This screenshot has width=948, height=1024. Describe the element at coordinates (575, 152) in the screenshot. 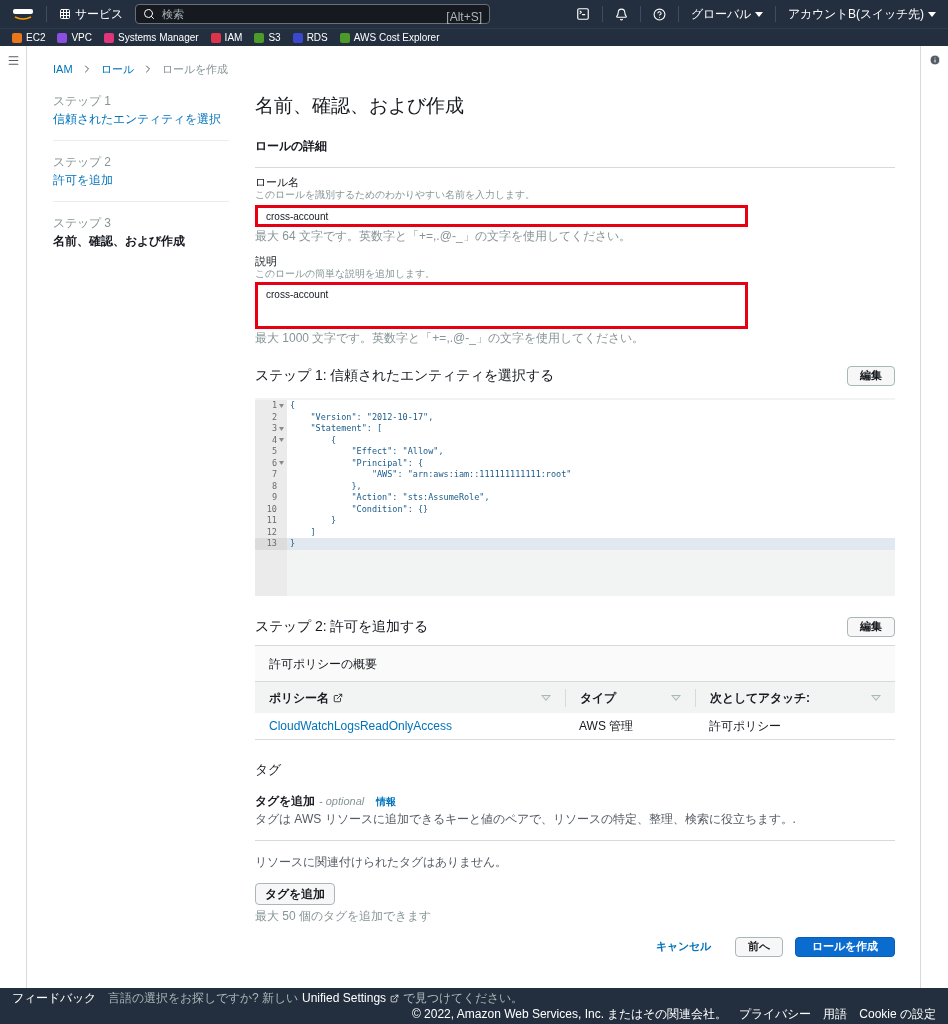

I see `section-title: ロールの詳細` at that location.